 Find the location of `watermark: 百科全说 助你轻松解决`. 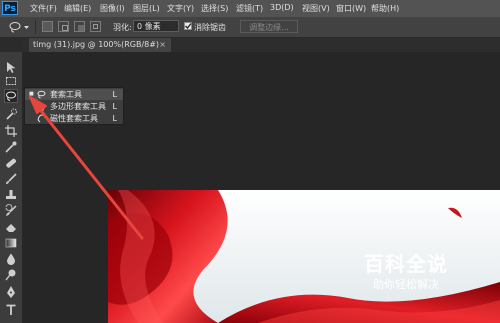

watermark: 百科全说 助你轻松解决 is located at coordinates (406, 272).